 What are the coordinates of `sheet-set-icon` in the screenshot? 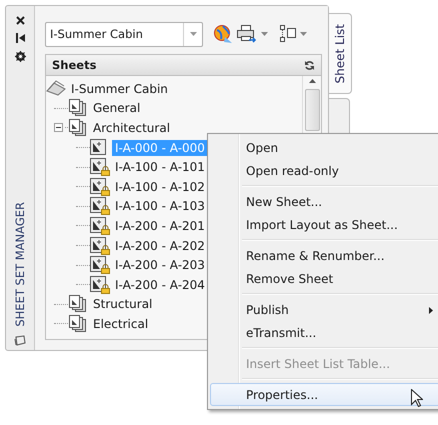 It's located at (56, 88).